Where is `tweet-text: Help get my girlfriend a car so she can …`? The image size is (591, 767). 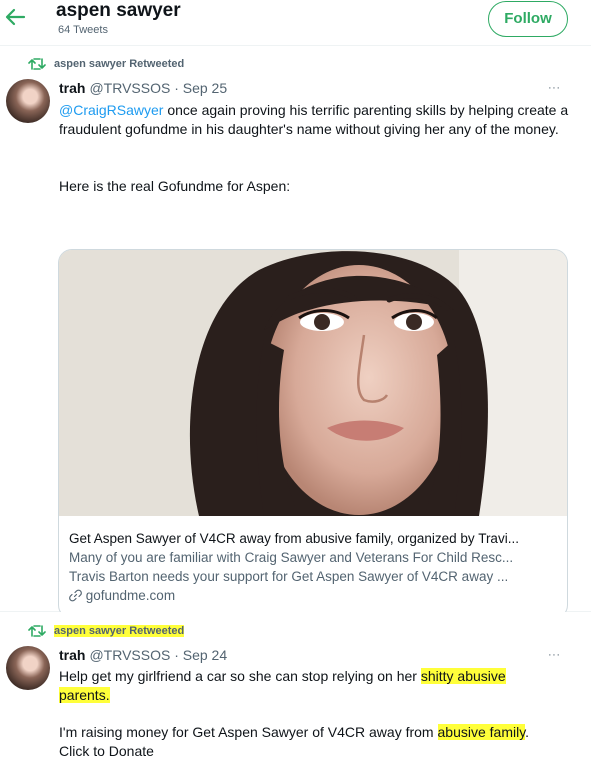 tweet-text: Help get my girlfriend a car so she can … is located at coordinates (320, 686).